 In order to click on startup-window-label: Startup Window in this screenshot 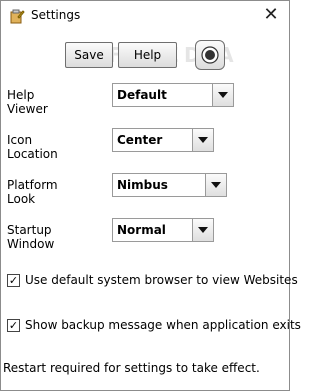, I will do `click(31, 237)`.